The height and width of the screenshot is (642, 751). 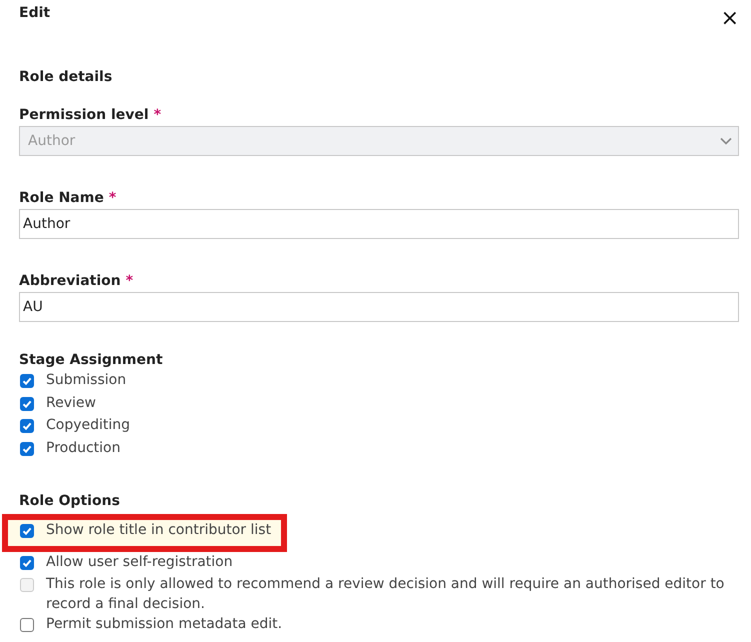 What do you see at coordinates (729, 19) in the screenshot?
I see `close-button: ×` at bounding box center [729, 19].